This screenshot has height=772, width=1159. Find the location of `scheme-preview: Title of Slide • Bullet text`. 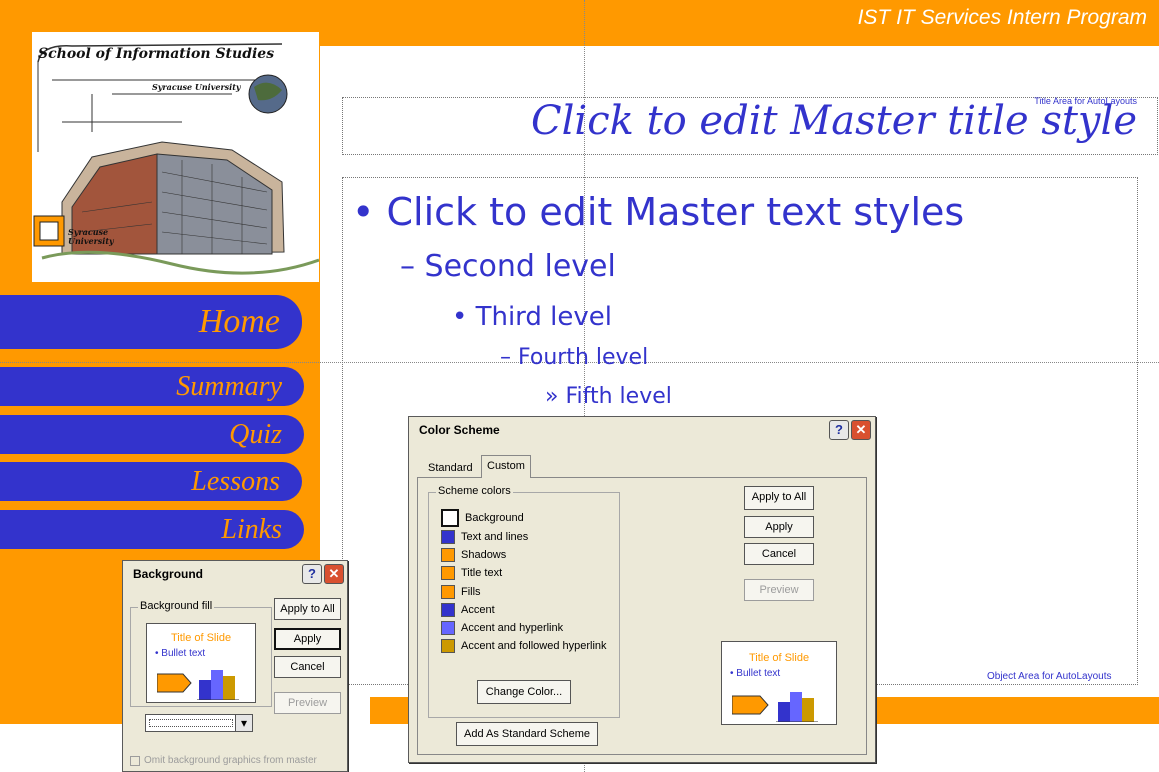

scheme-preview: Title of Slide • Bullet text is located at coordinates (779, 683).